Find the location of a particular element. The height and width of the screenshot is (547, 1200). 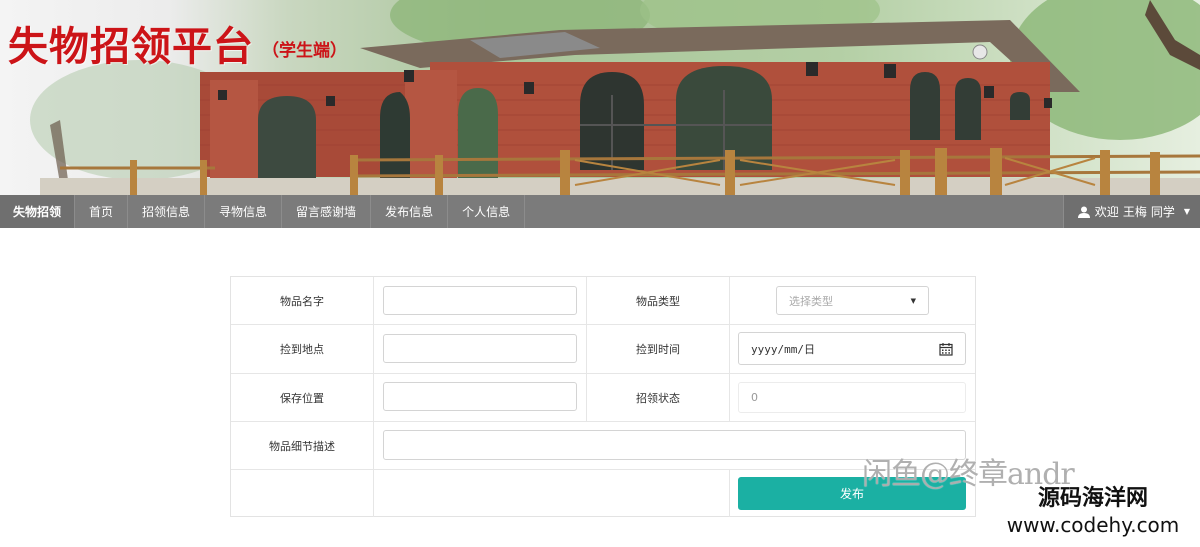

item-name-label: 物品名字 is located at coordinates (302, 301).